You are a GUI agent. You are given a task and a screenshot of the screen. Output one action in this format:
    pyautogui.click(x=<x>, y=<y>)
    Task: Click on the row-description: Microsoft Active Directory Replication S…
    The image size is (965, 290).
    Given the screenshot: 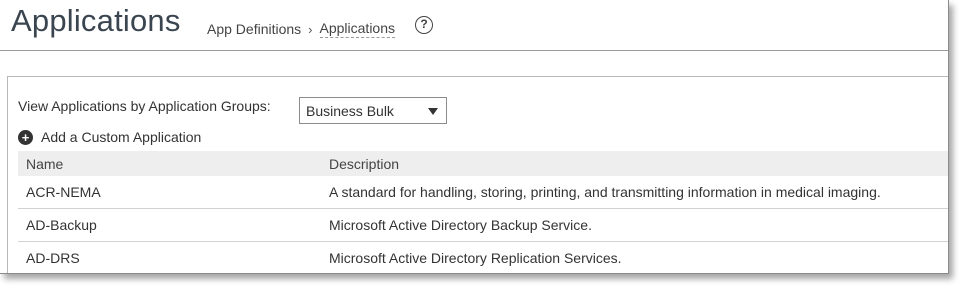 What is the action you would take?
    pyautogui.click(x=475, y=258)
    